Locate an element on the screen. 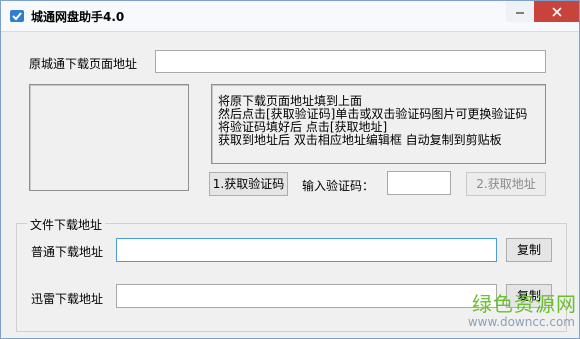 The width and height of the screenshot is (580, 339). page-url-input is located at coordinates (350, 61).